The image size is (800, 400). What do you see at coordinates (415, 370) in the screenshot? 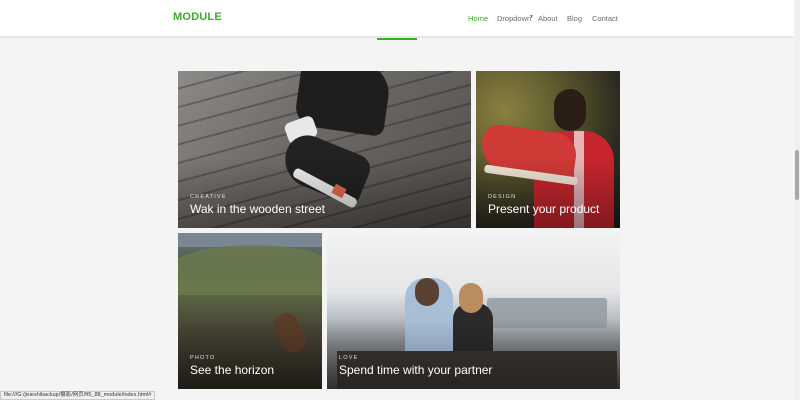
I see `card-title: Spend time with your partner` at bounding box center [415, 370].